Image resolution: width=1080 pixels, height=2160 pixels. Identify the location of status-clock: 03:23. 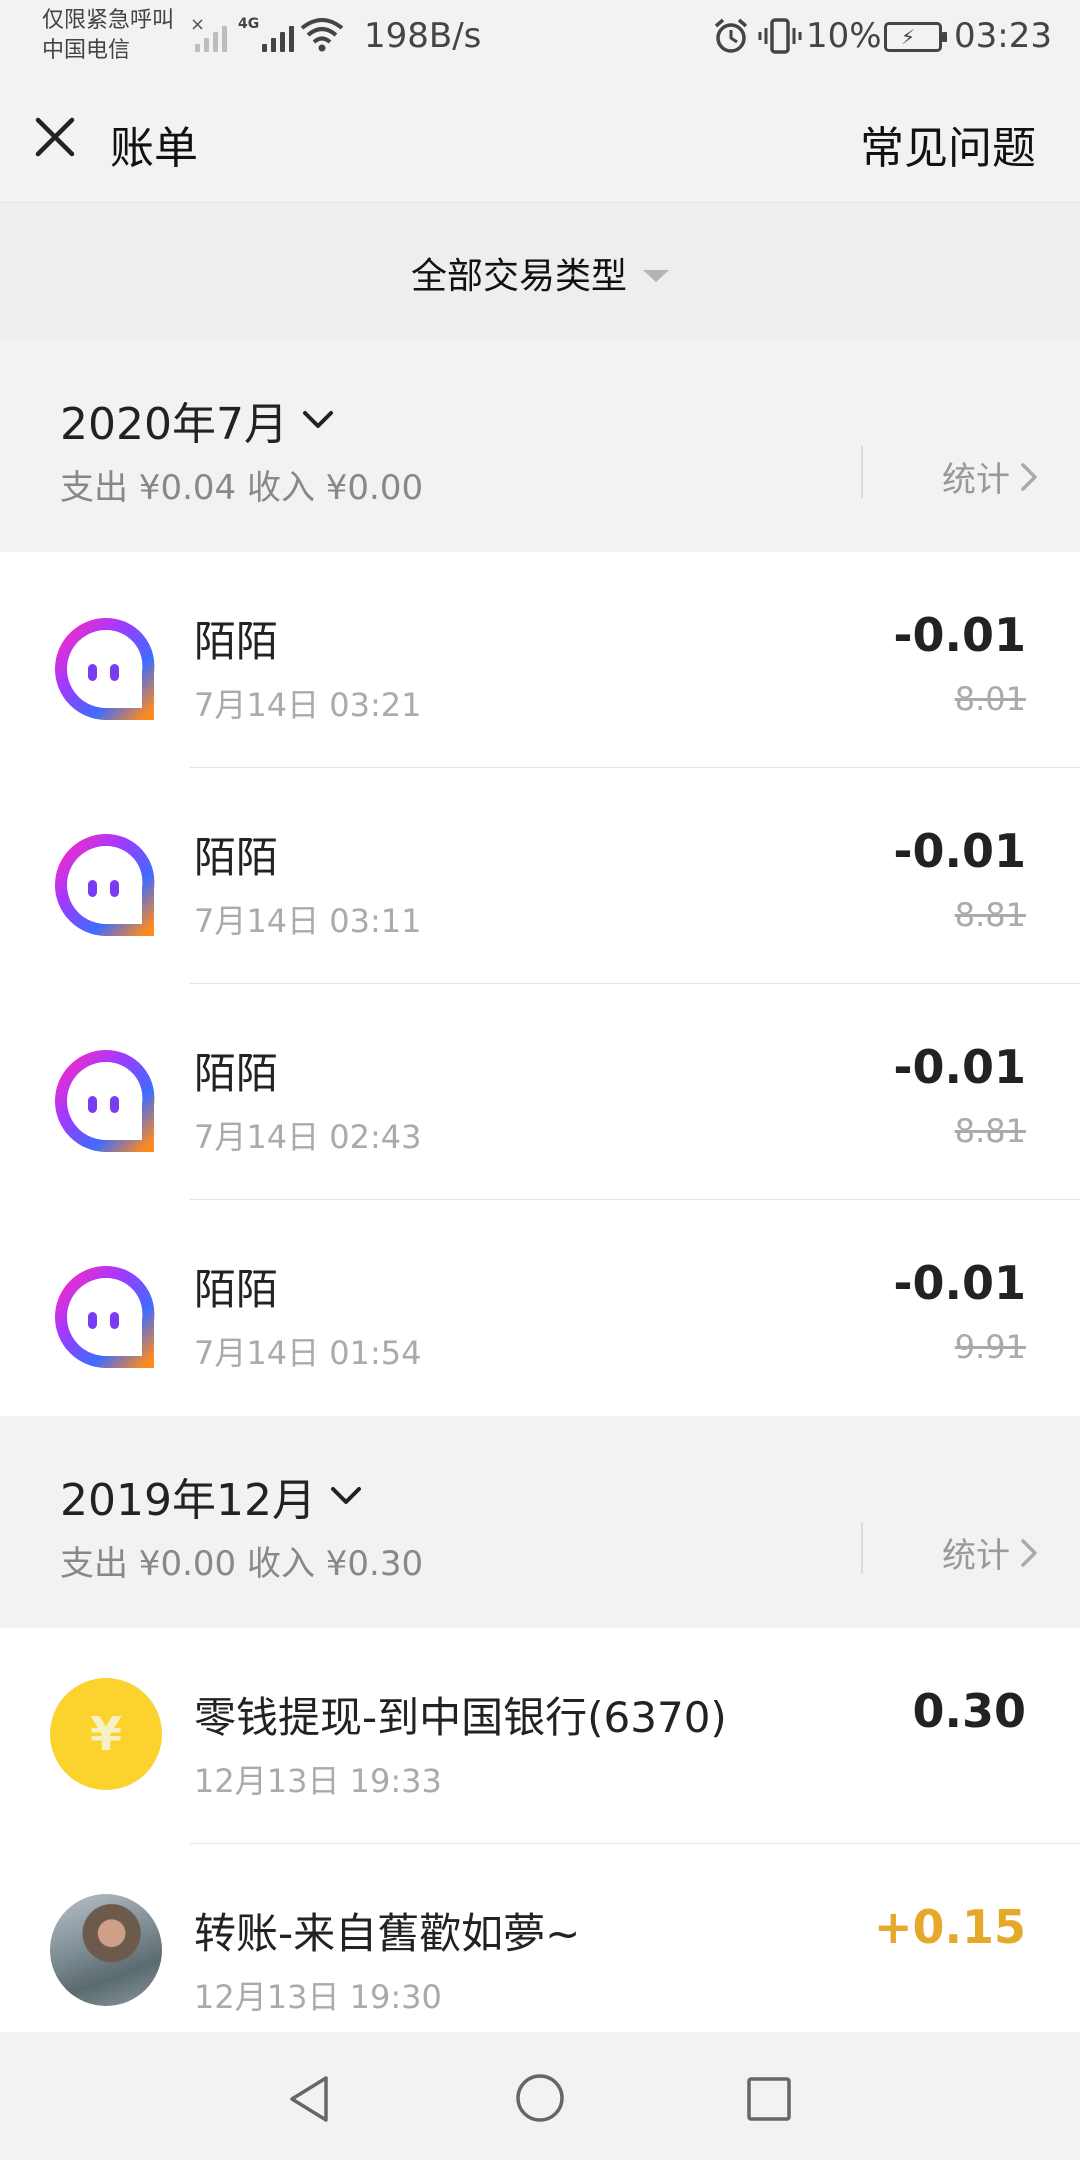
(1003, 36).